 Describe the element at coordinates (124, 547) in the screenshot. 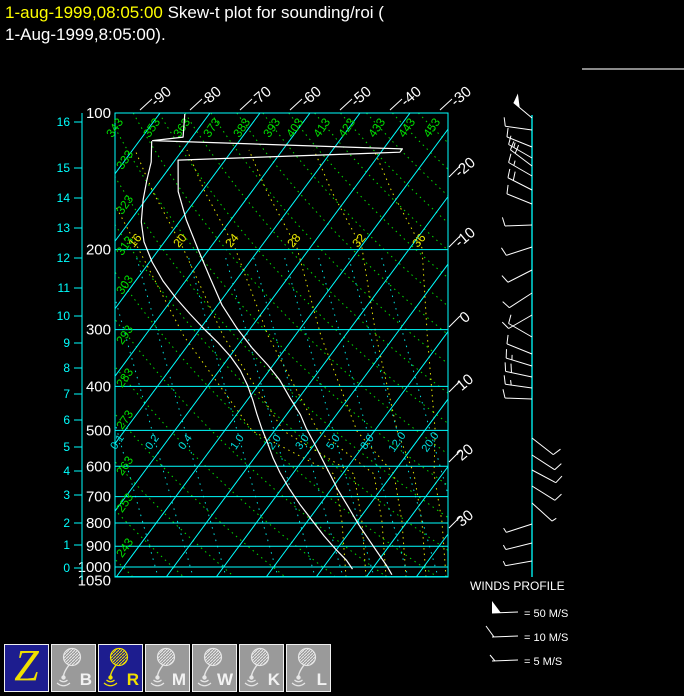

I see `dry-adiabat-label: 243` at that location.